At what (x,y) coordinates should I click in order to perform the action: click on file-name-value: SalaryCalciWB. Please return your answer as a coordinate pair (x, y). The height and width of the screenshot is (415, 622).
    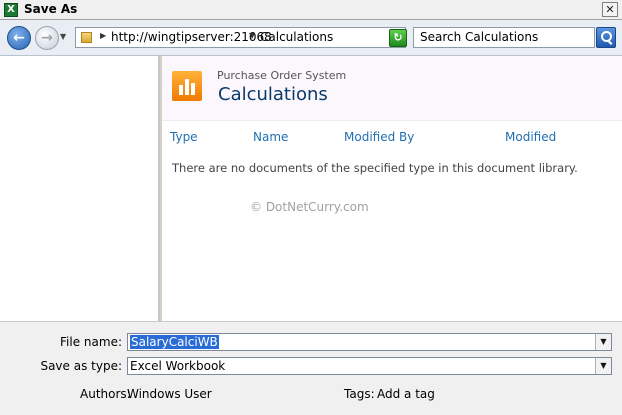
    Looking at the image, I should click on (174, 342).